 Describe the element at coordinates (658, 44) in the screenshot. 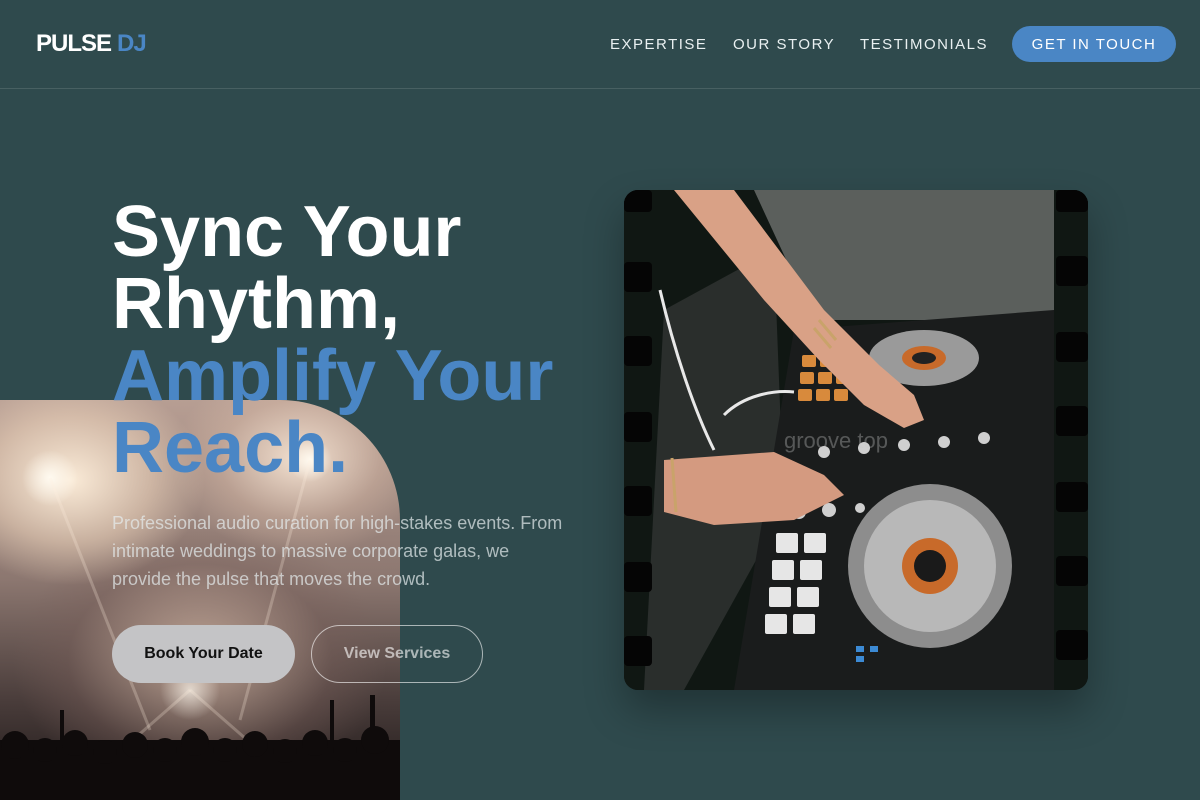

I see `nav-link-expertise: EXPERTISE` at that location.